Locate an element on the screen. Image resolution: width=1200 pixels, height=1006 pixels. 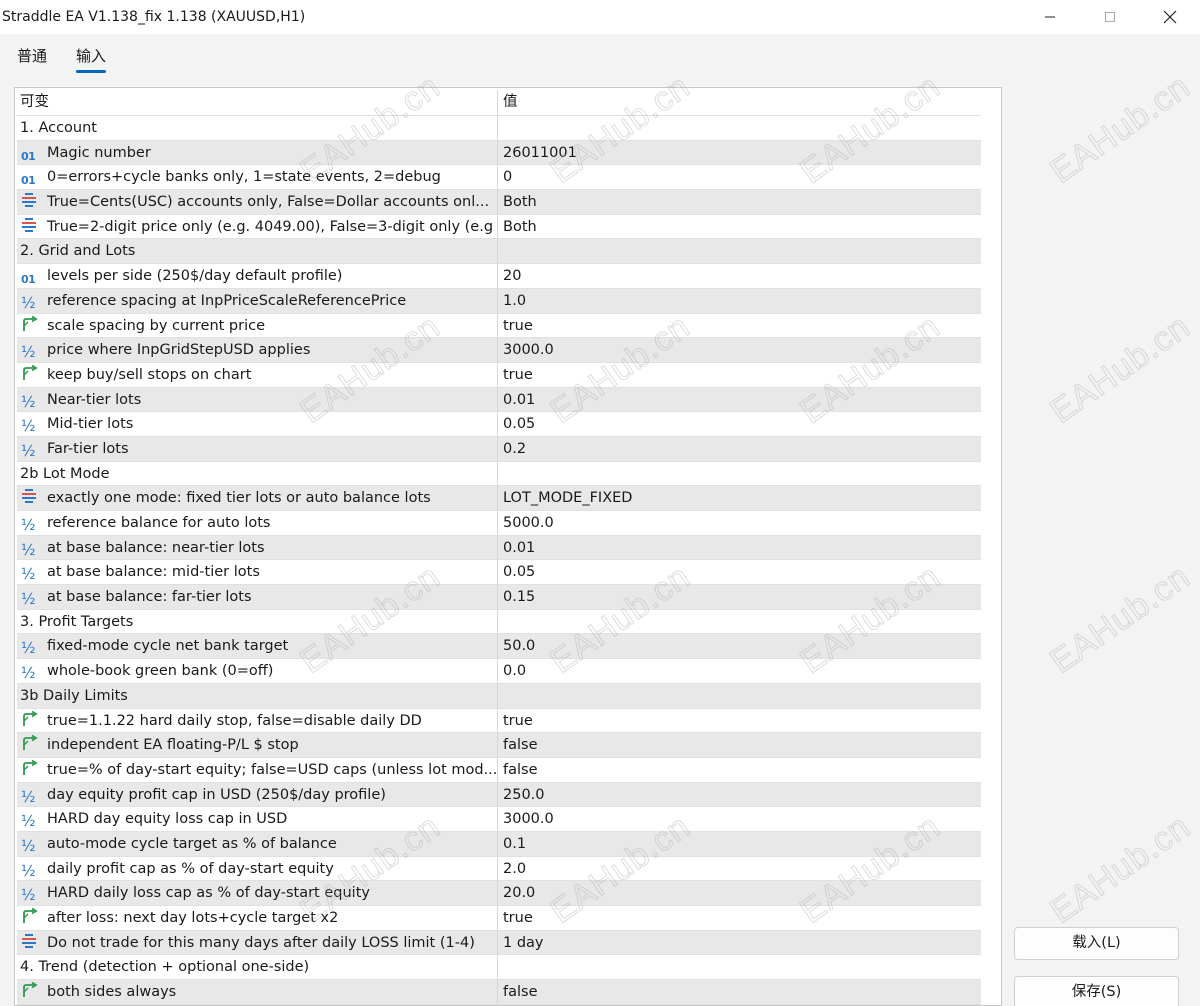
vertical-scrollbar is located at coordinates (1000, 546).